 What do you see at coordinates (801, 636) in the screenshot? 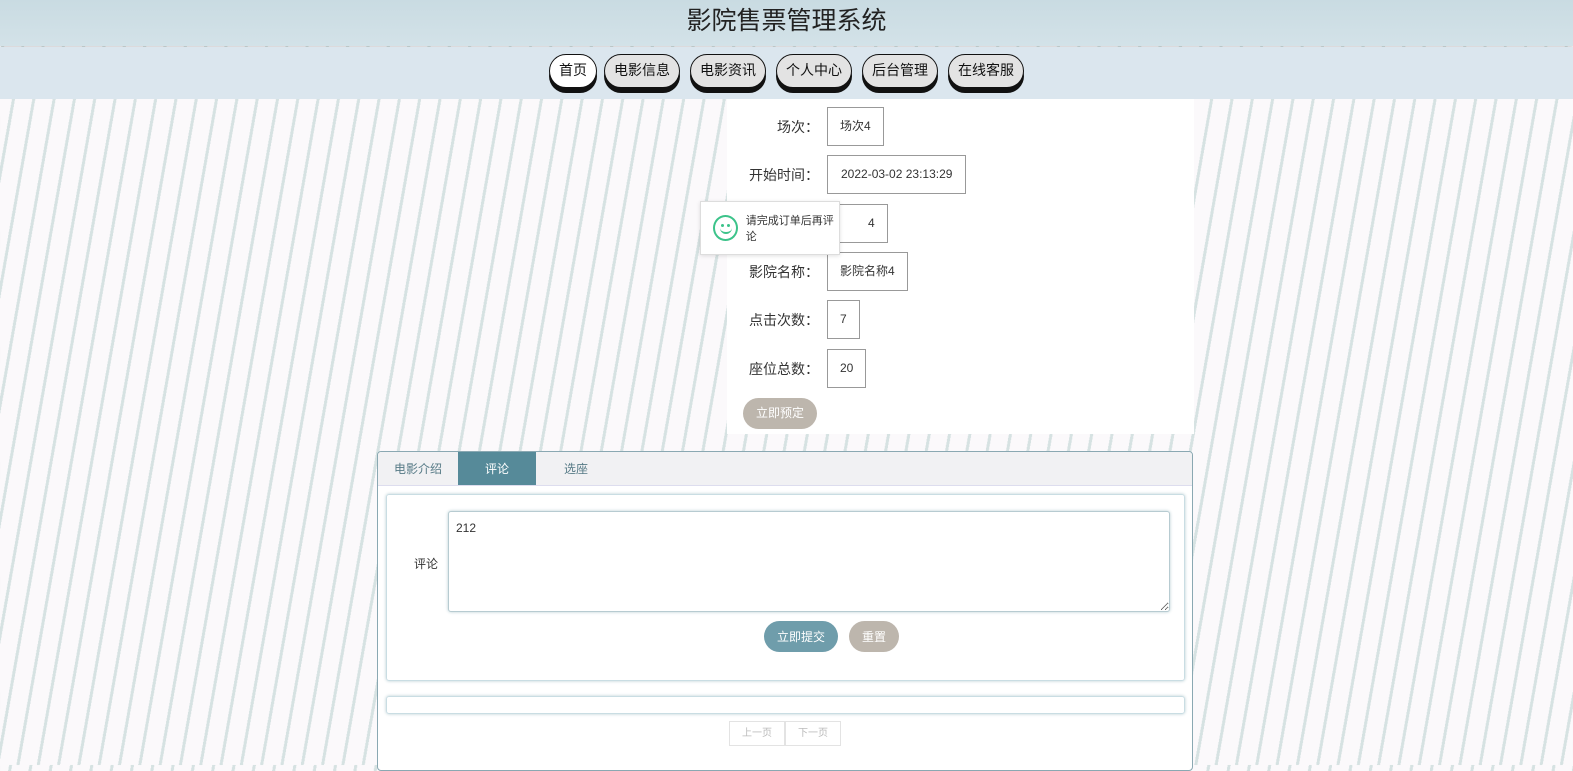
I see `submit-button: 立即提交` at bounding box center [801, 636].